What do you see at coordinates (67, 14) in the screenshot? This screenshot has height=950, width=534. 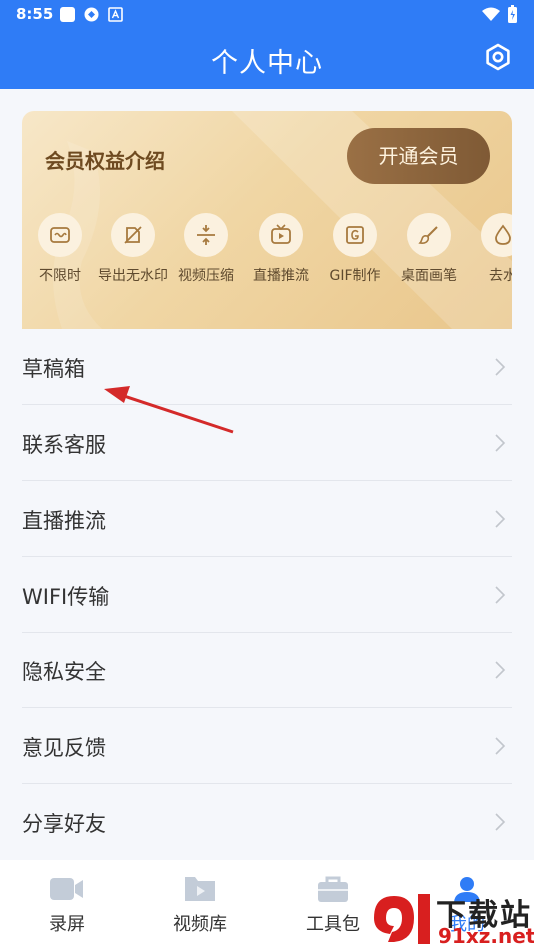 I see `notification-square-icon` at bounding box center [67, 14].